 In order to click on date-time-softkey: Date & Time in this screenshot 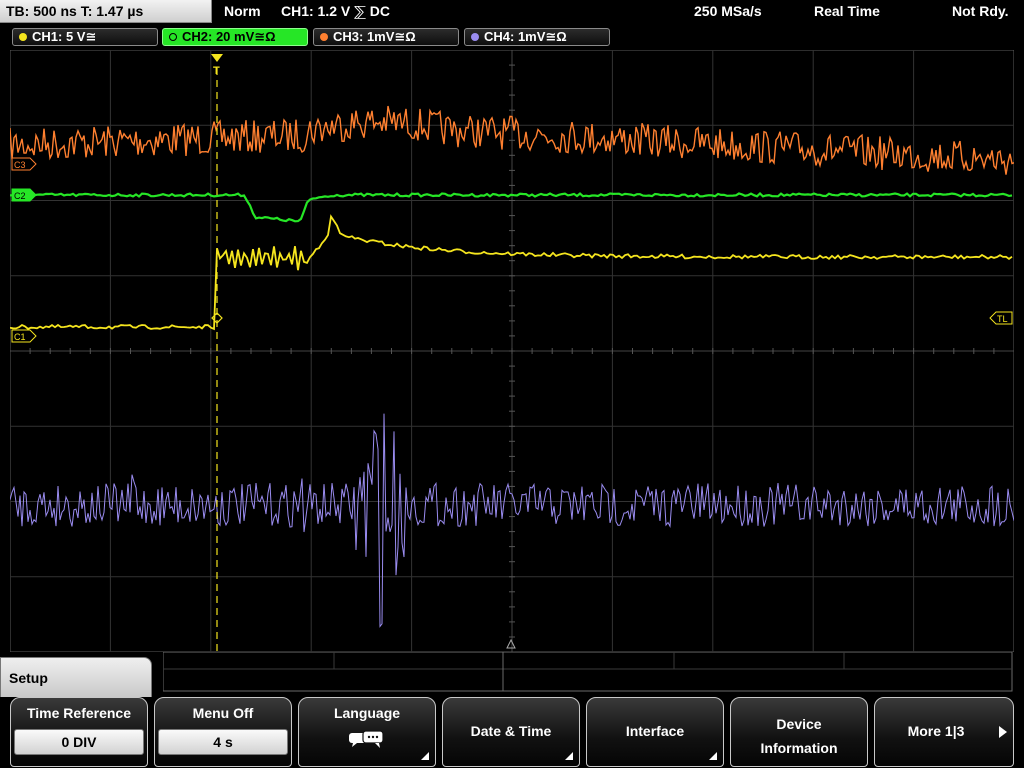, I will do `click(511, 732)`.